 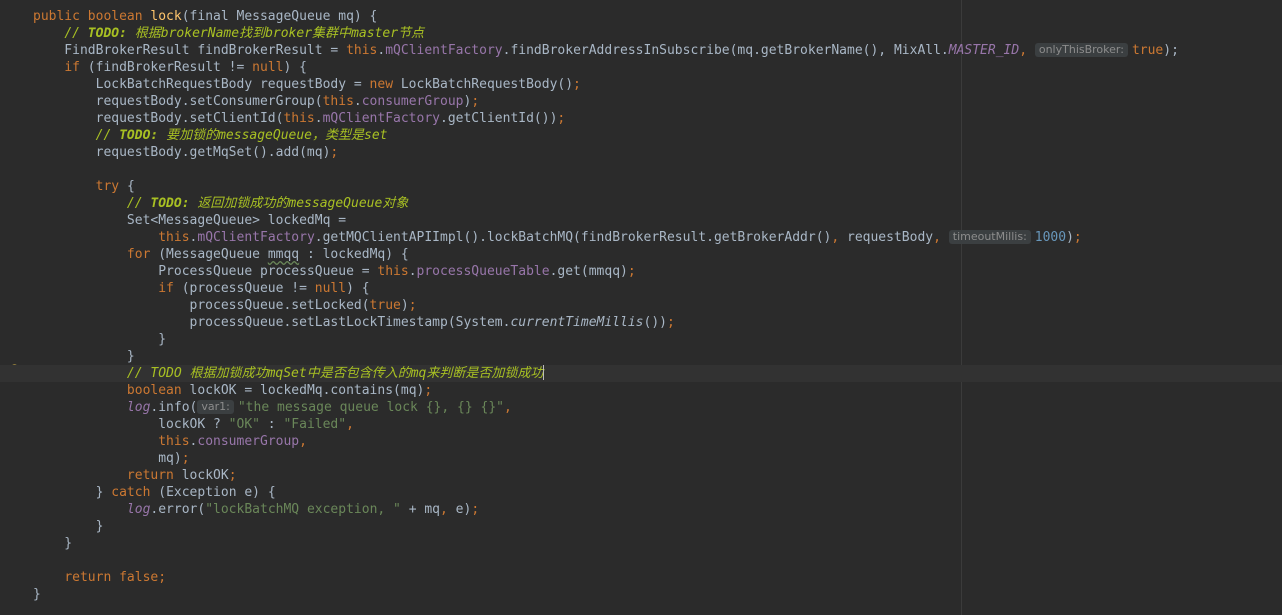 What do you see at coordinates (657, 492) in the screenshot?
I see `code-line: } catch (Exception e) {` at bounding box center [657, 492].